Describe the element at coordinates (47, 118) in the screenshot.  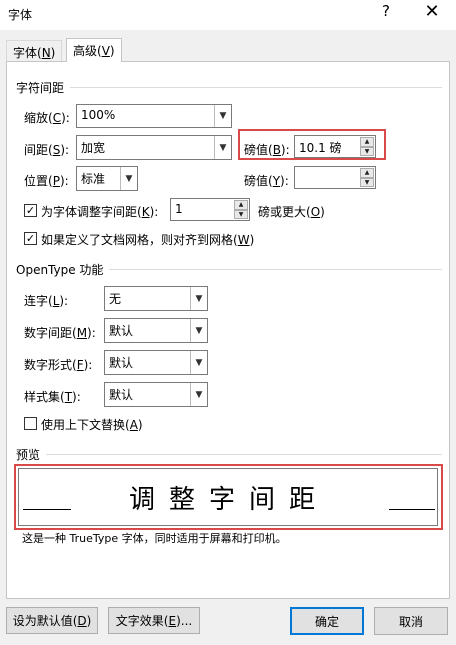
I see `scale-label: 缩放(C):` at that location.